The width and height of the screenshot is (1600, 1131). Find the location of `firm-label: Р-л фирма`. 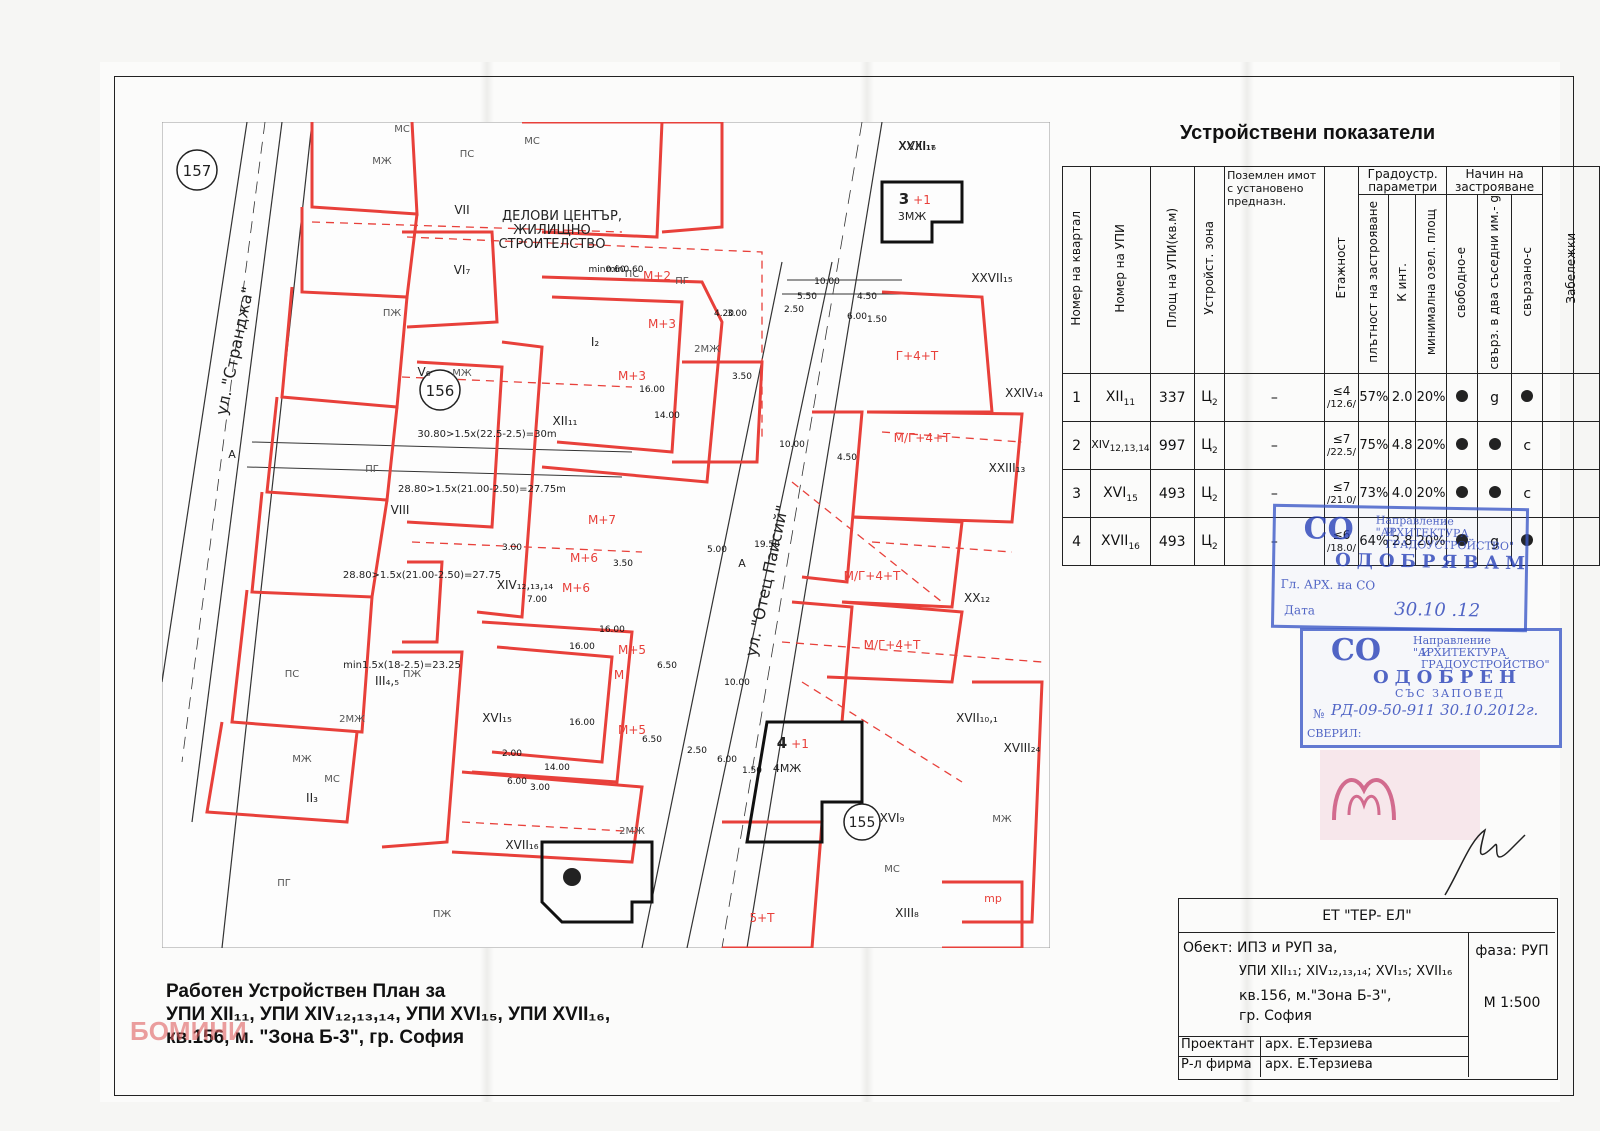

firm-label: Р-л фирма is located at coordinates (1220, 1067).